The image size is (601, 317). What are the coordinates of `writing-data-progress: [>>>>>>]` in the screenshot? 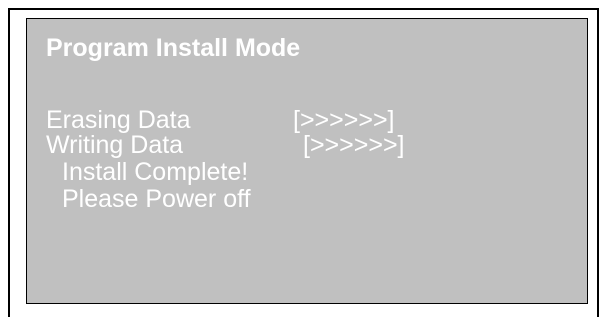 It's located at (354, 145).